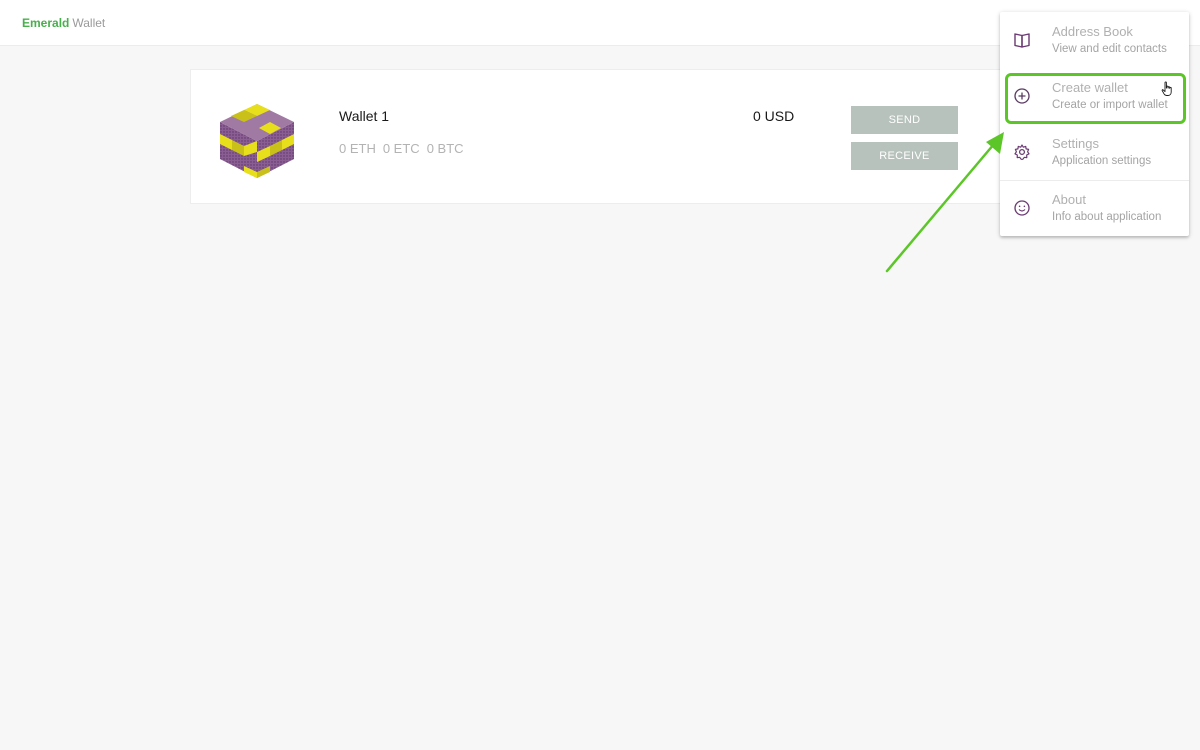  I want to click on balance-etc: 0 ETC, so click(401, 148).